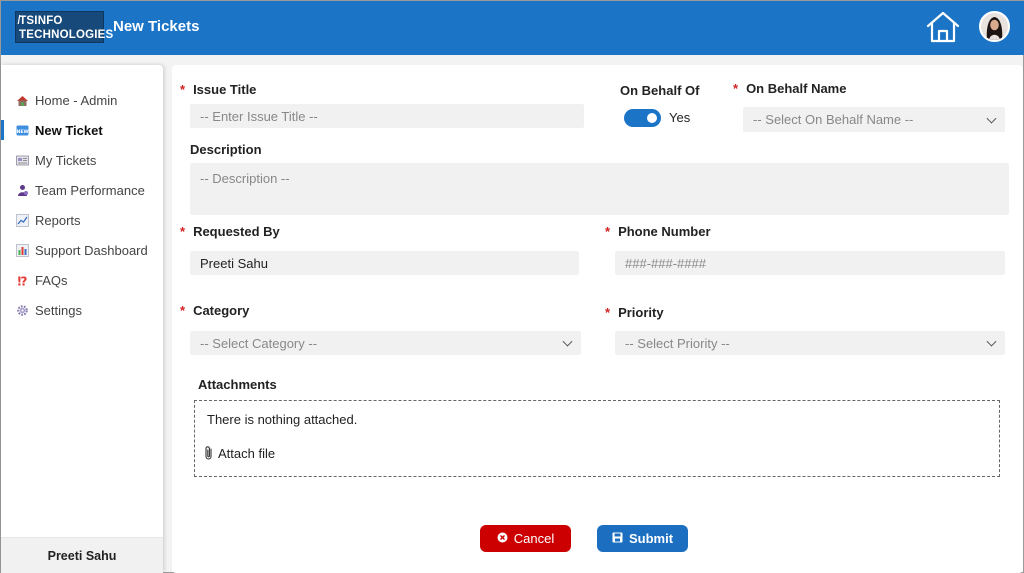 The image size is (1024, 573). What do you see at coordinates (209, 453) in the screenshot?
I see `paperclip-icon` at bounding box center [209, 453].